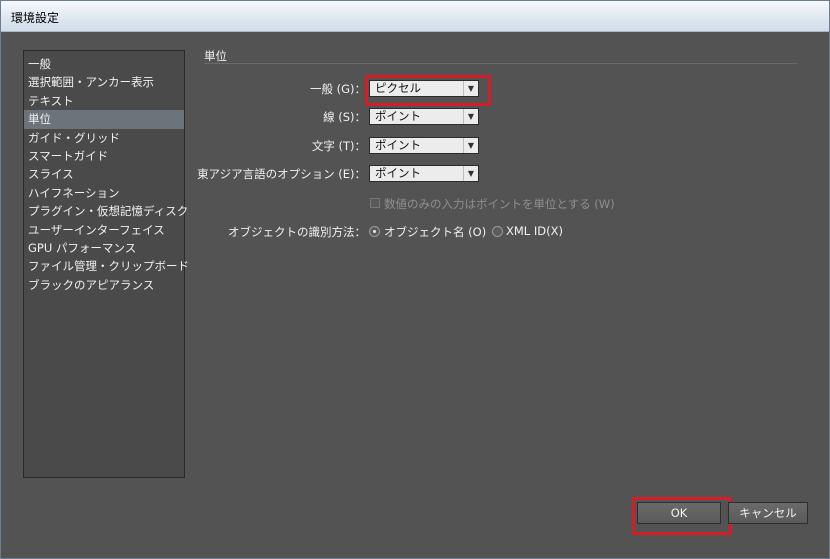 This screenshot has height=559, width=830. I want to click on xml-id-radio-label: XML ID(X), so click(534, 231).